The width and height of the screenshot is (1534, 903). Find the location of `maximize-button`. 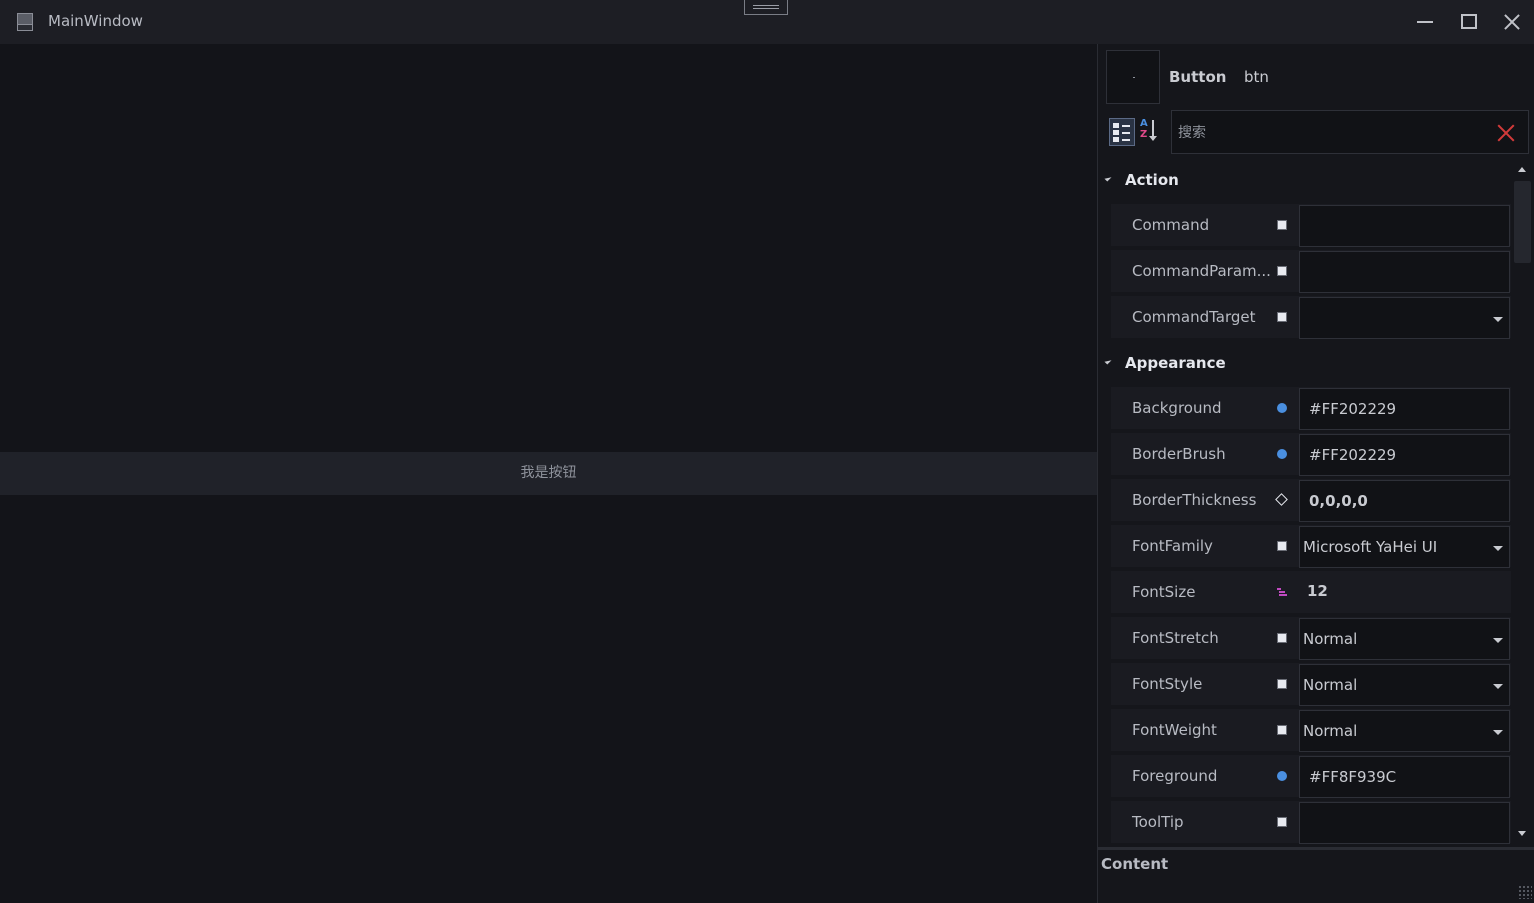

maximize-button is located at coordinates (1469, 22).